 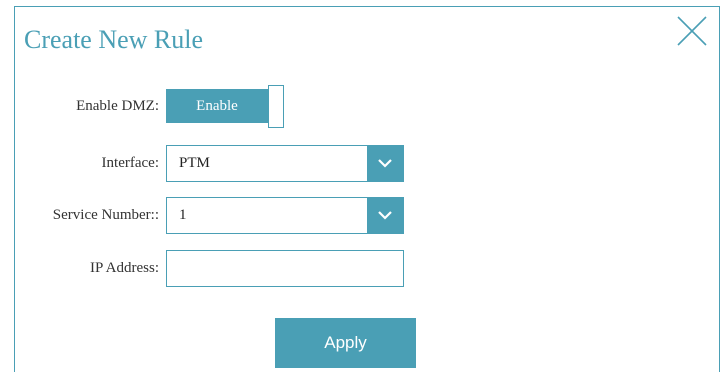 I want to click on enable-dmz-toggle: Enable, so click(x=225, y=108).